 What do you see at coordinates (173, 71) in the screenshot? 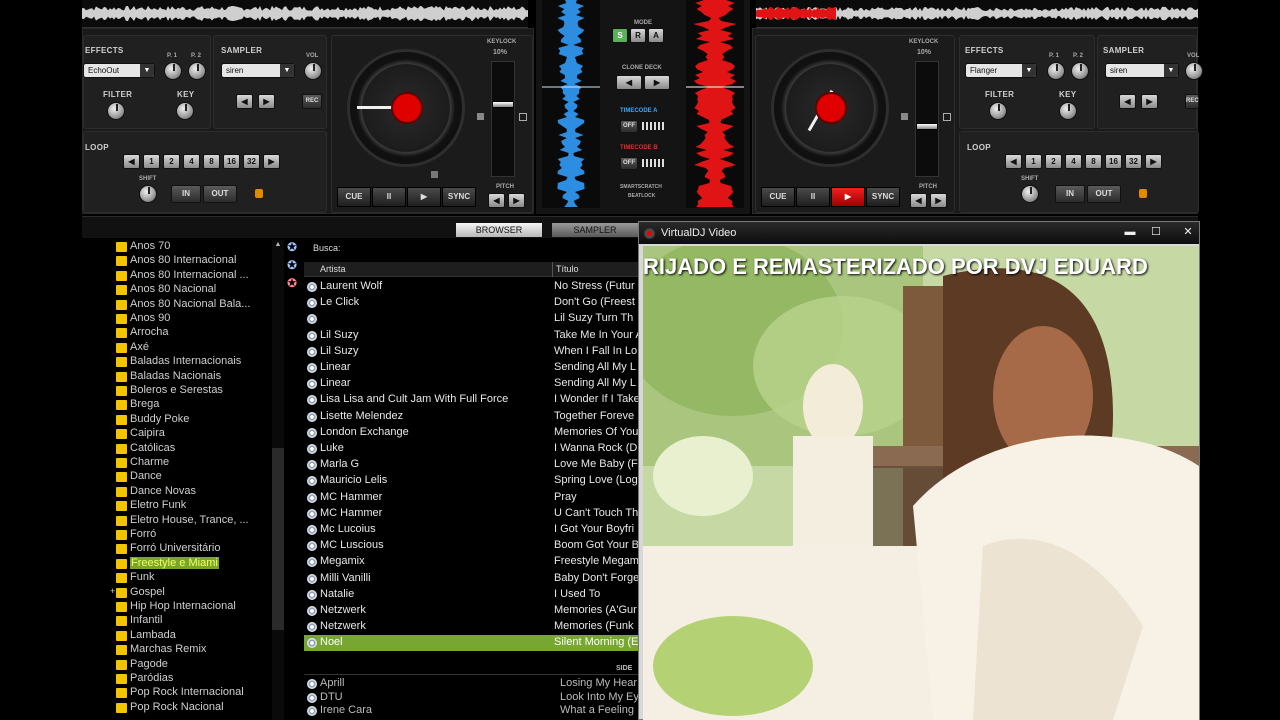
I see `left-p1-knob` at bounding box center [173, 71].